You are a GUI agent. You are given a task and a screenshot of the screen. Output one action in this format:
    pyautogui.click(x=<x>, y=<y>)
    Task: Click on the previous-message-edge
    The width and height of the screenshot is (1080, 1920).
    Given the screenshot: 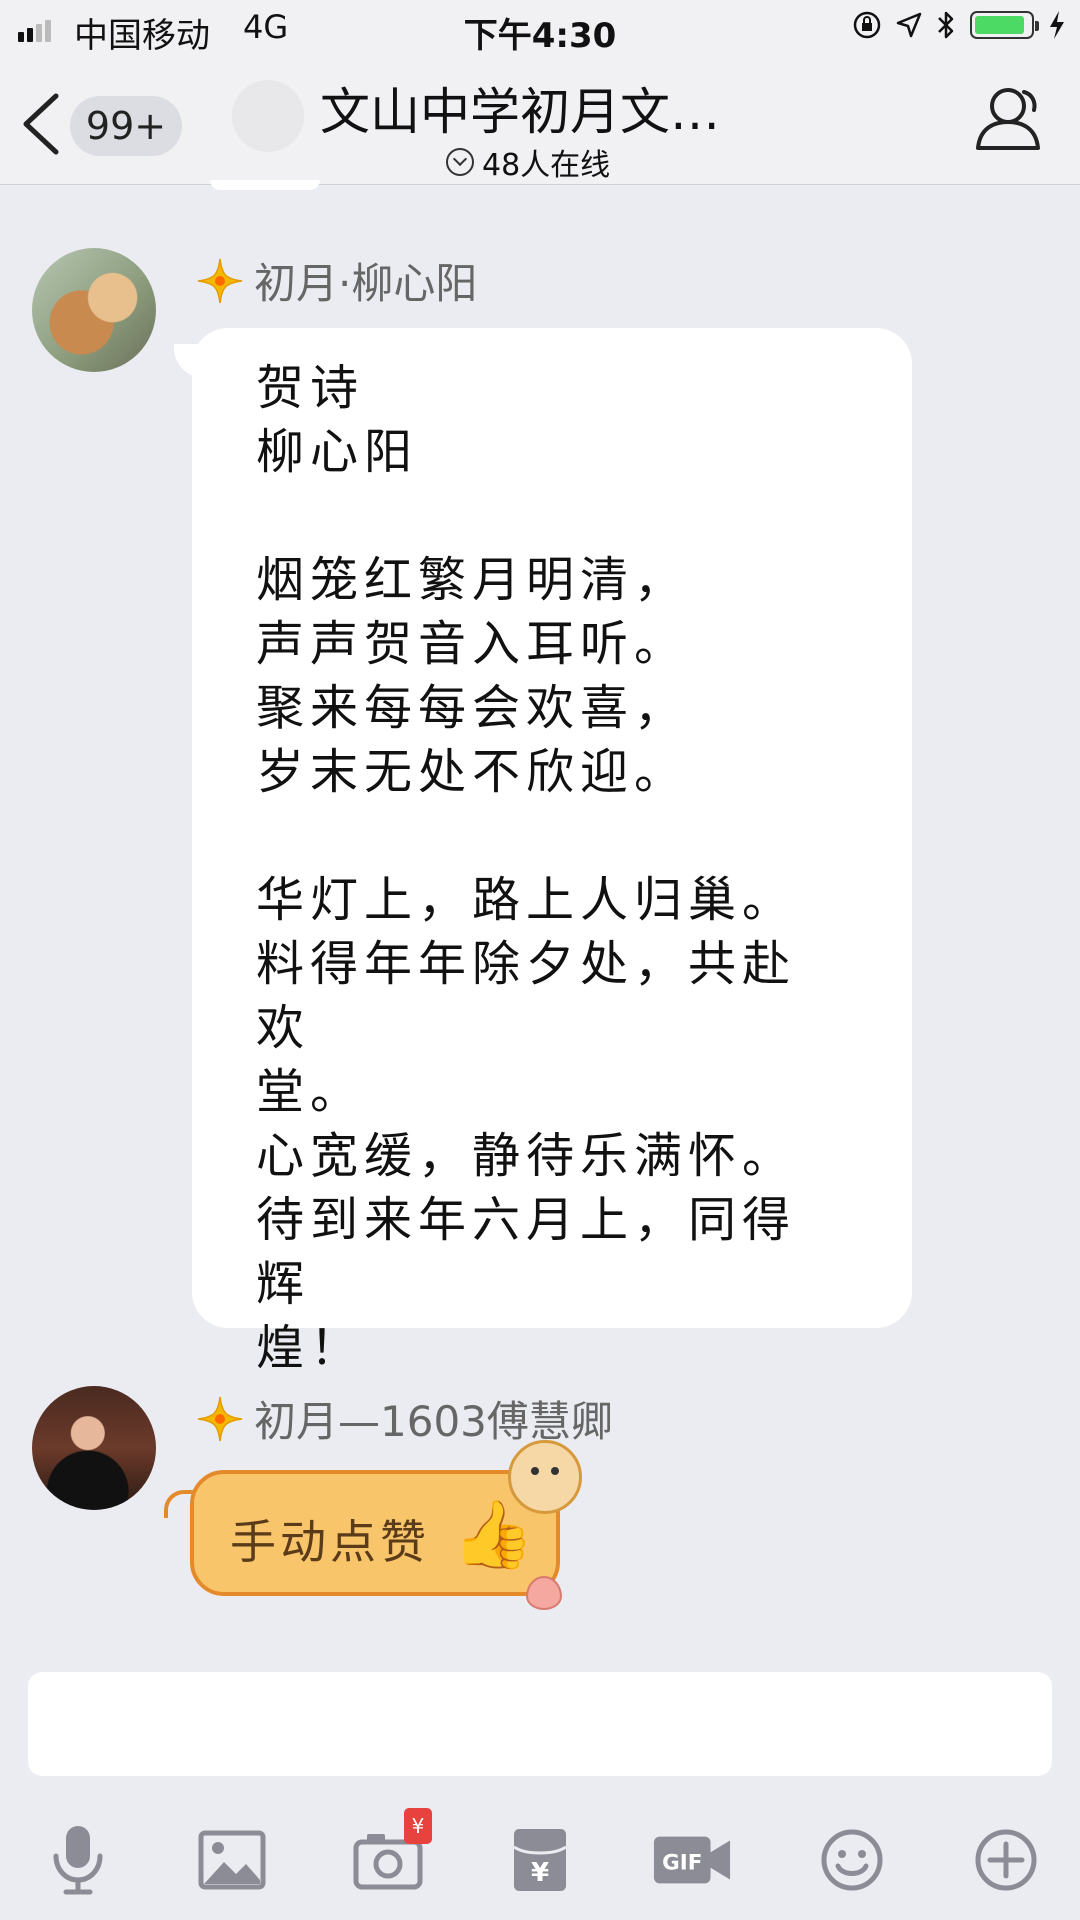 What is the action you would take?
    pyautogui.click(x=265, y=185)
    